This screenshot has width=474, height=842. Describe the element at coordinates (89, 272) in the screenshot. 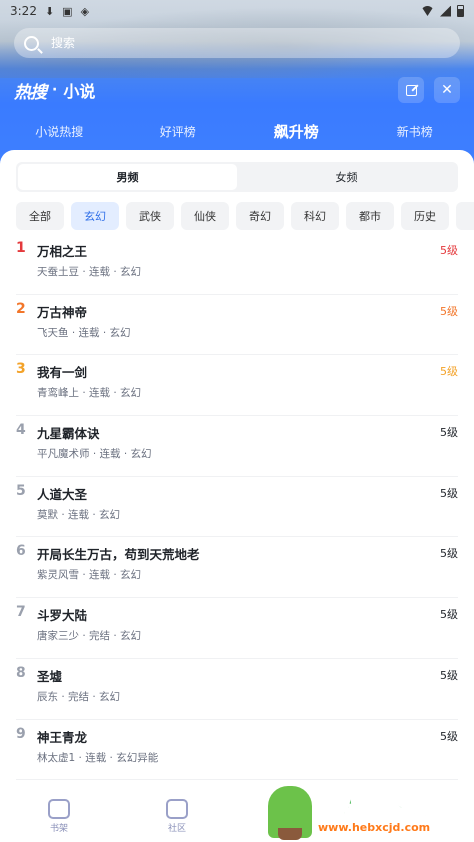

I see `book-meta: 天蚕土豆 · 连载 · 玄幻` at that location.